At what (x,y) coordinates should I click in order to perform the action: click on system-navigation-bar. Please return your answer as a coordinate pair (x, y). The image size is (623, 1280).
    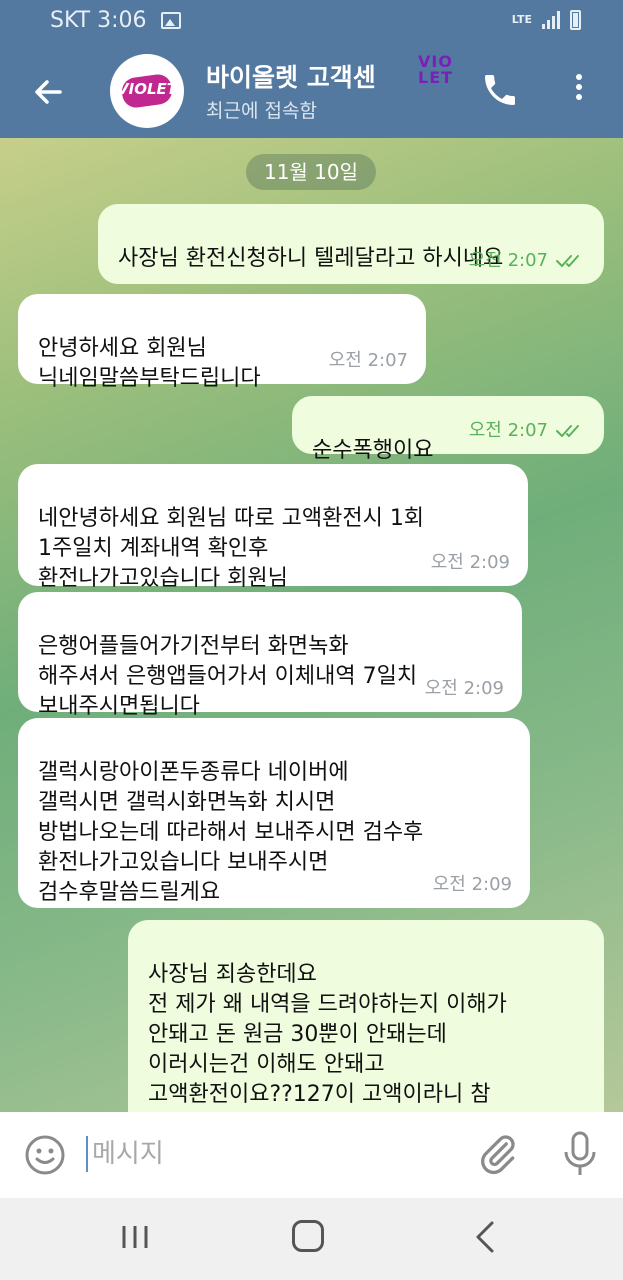
    Looking at the image, I should click on (311, 1239).